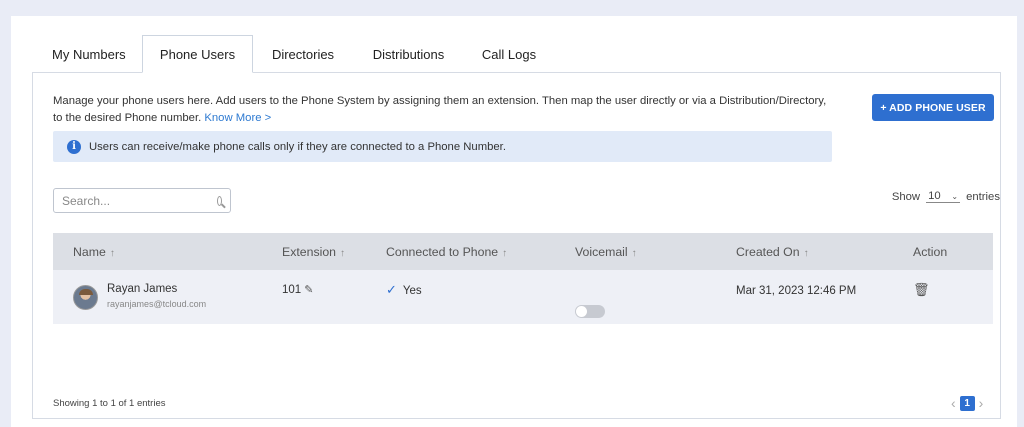 Image resolution: width=1024 pixels, height=427 pixels. I want to click on connected-cell: ✓ Yes, so click(404, 290).